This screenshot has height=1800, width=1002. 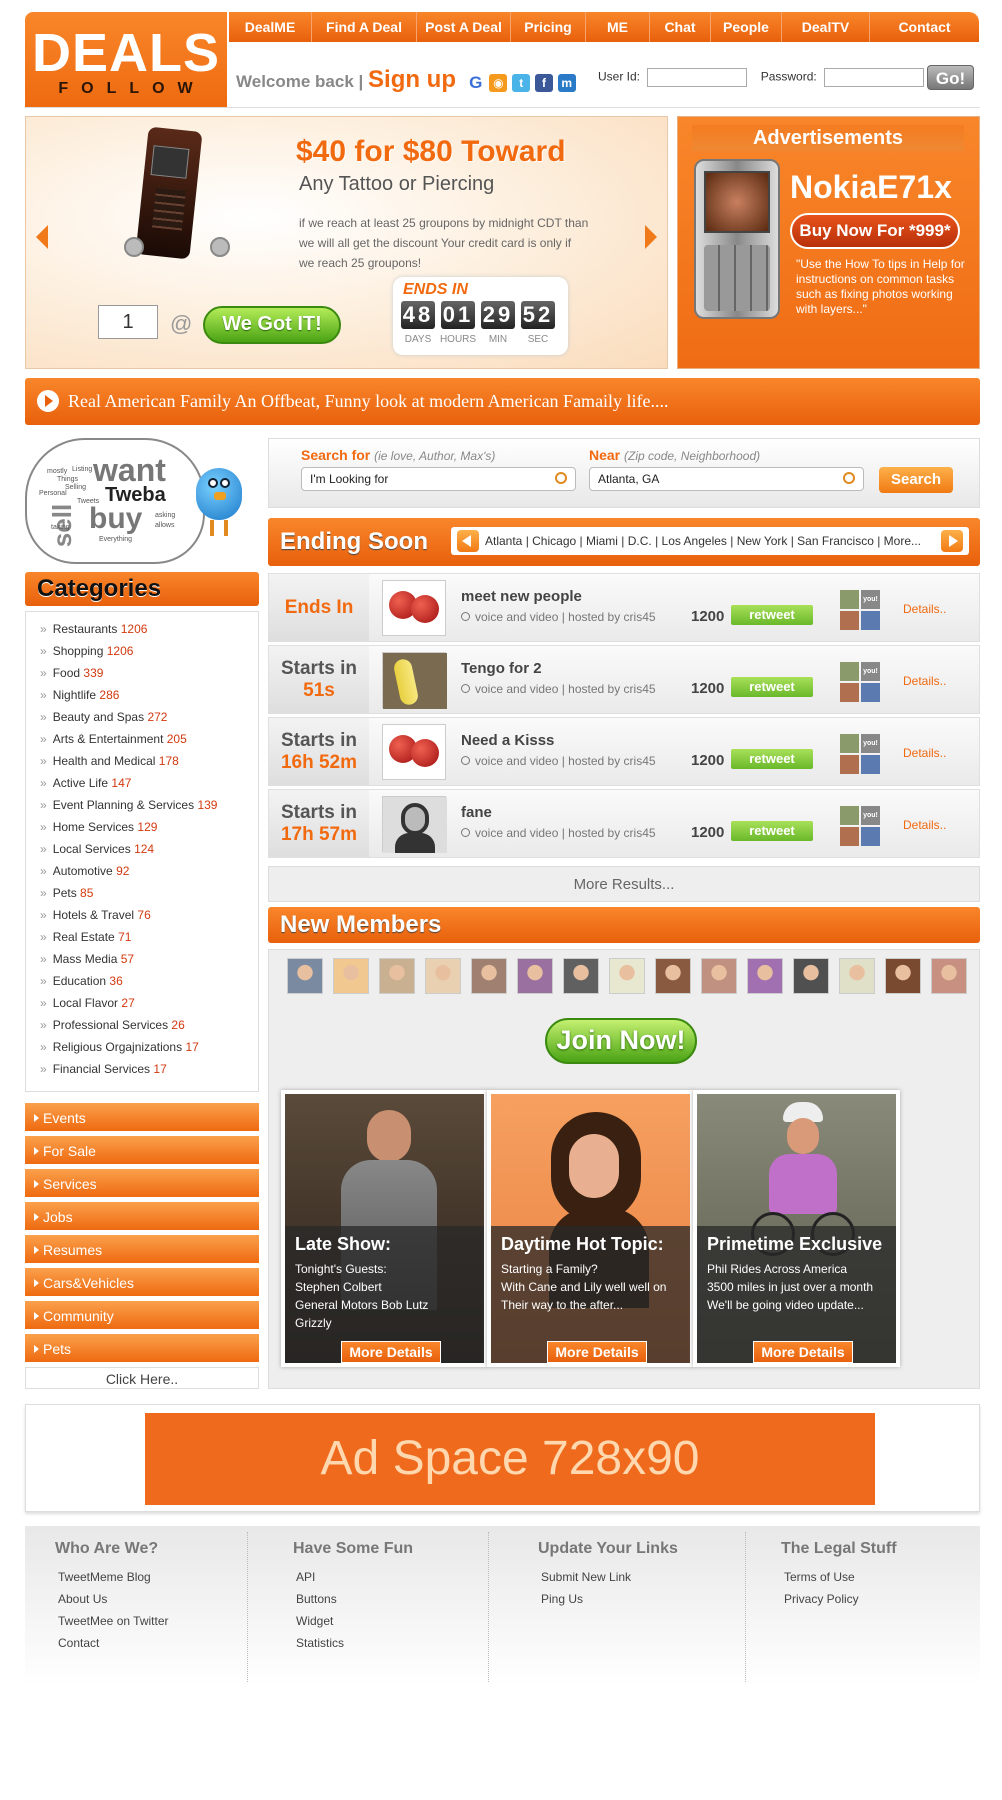 What do you see at coordinates (48, 401) in the screenshot?
I see `play-icon` at bounding box center [48, 401].